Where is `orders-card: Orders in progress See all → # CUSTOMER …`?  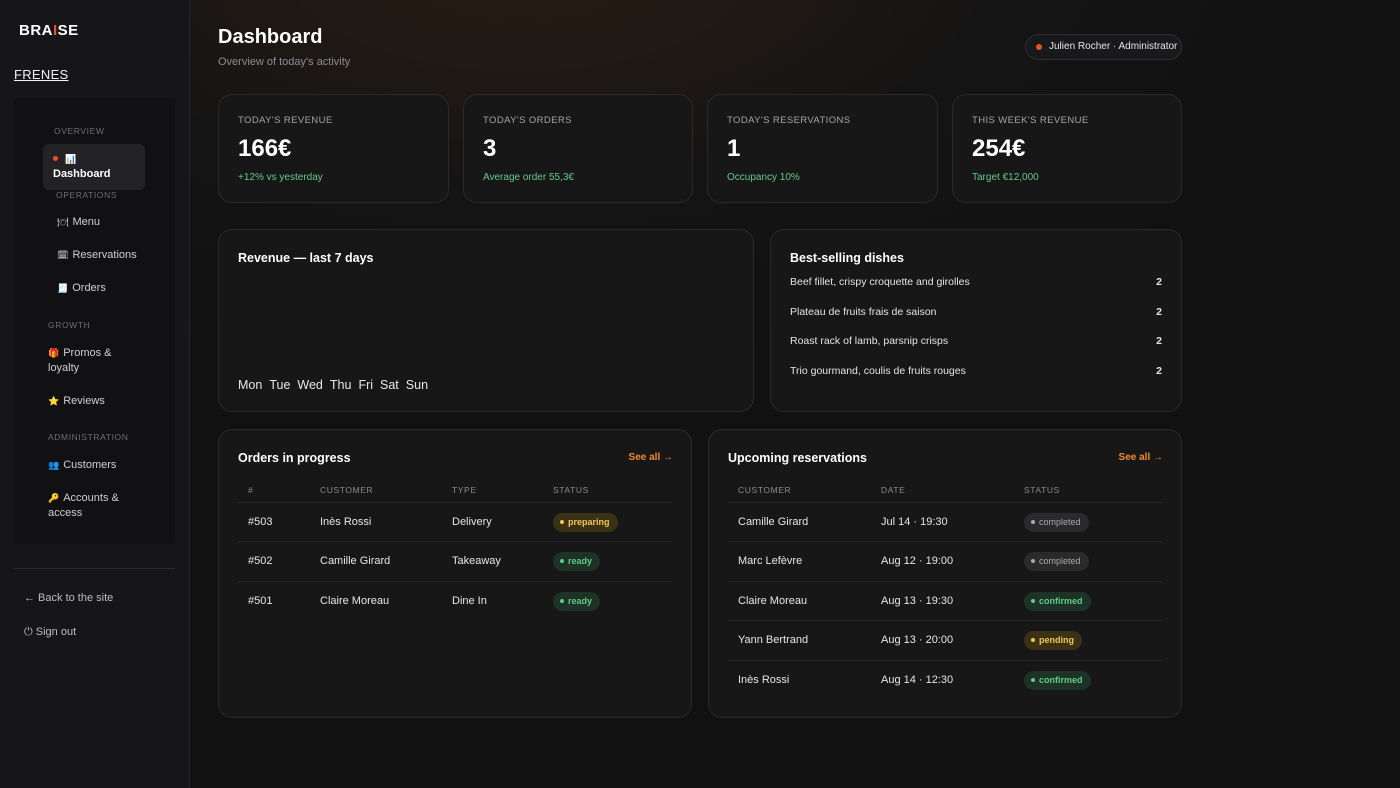 orders-card: Orders in progress See all → # CUSTOMER … is located at coordinates (455, 573).